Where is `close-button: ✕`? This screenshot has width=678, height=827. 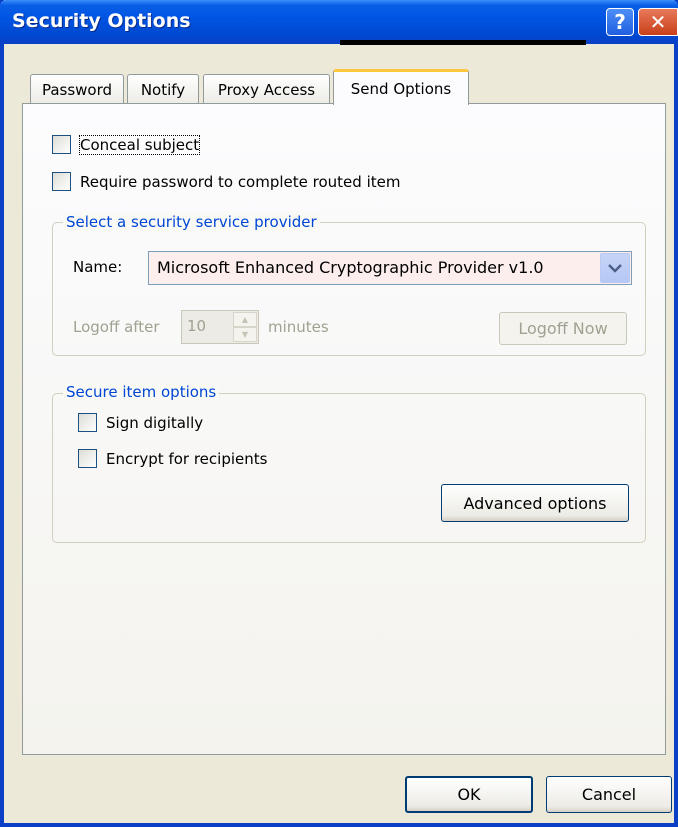 close-button: ✕ is located at coordinates (658, 22).